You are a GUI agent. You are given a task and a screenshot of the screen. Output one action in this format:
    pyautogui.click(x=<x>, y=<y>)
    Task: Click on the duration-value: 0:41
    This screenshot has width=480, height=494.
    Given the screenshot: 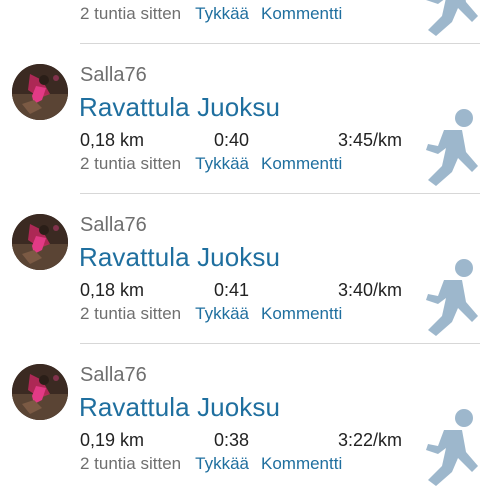 What is the action you would take?
    pyautogui.click(x=232, y=290)
    